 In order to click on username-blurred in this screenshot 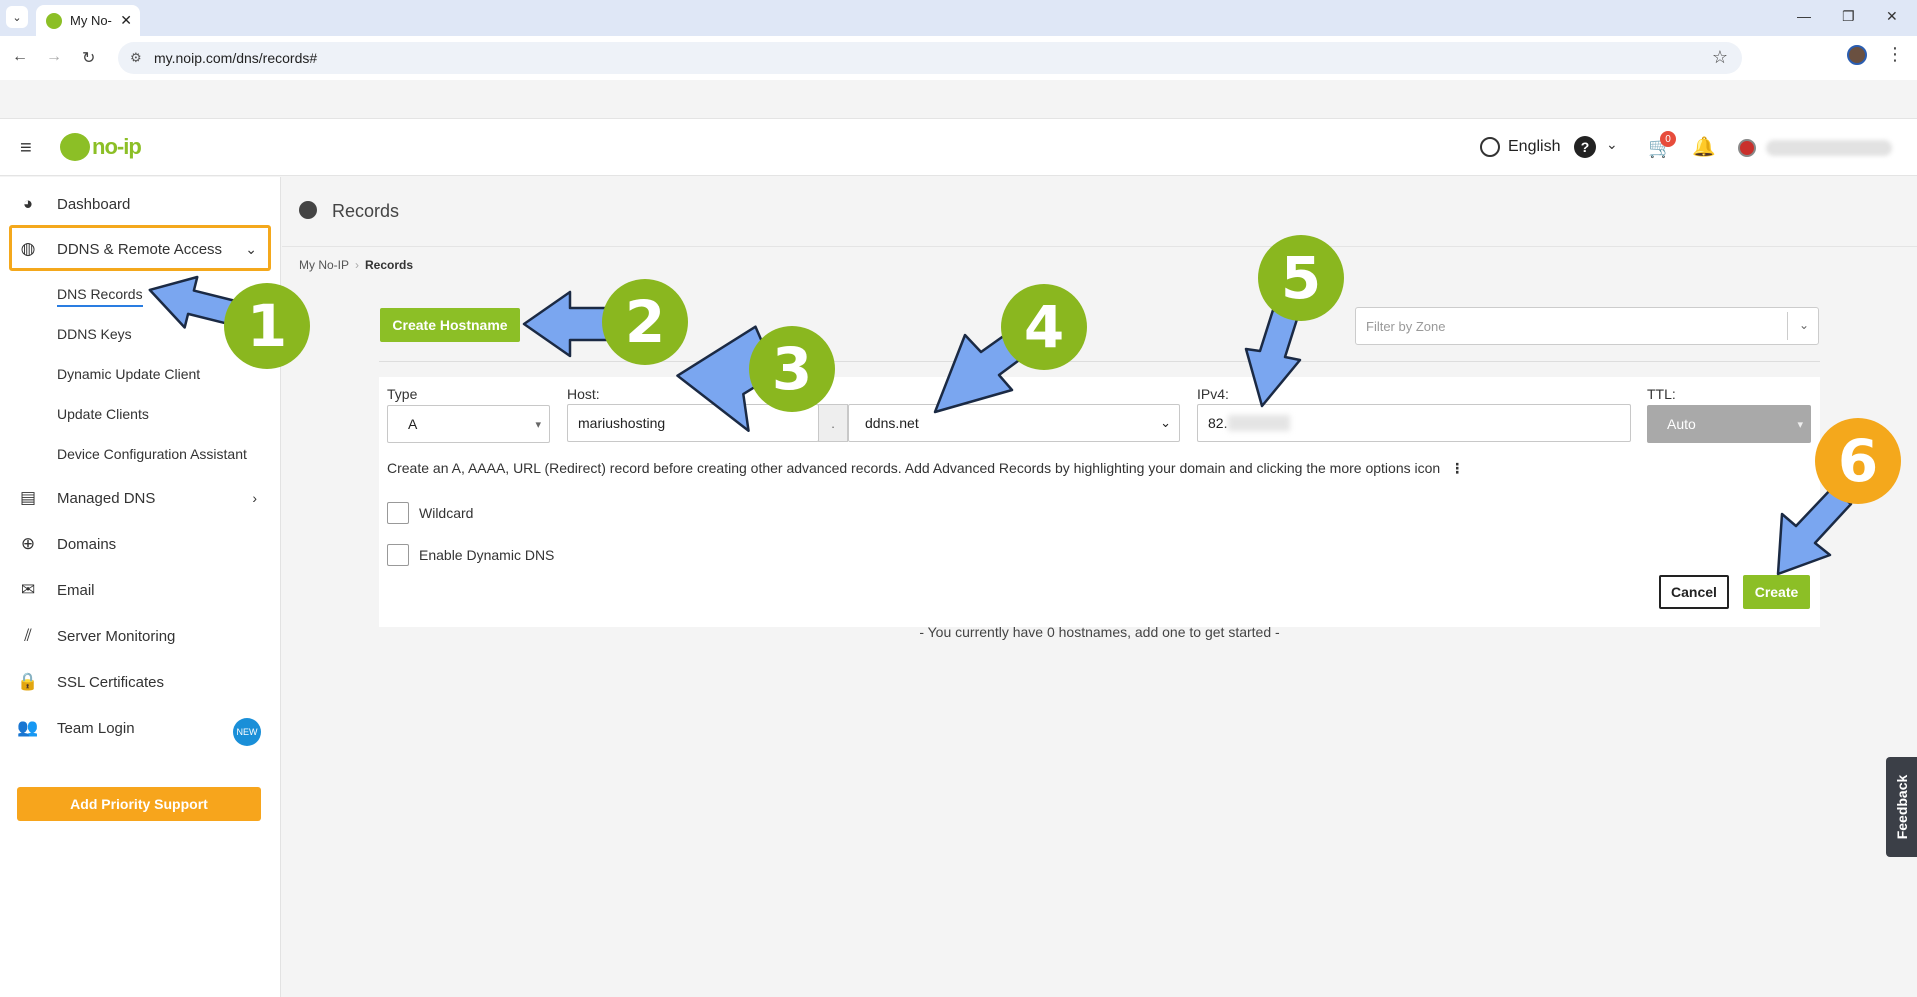, I will do `click(1829, 148)`.